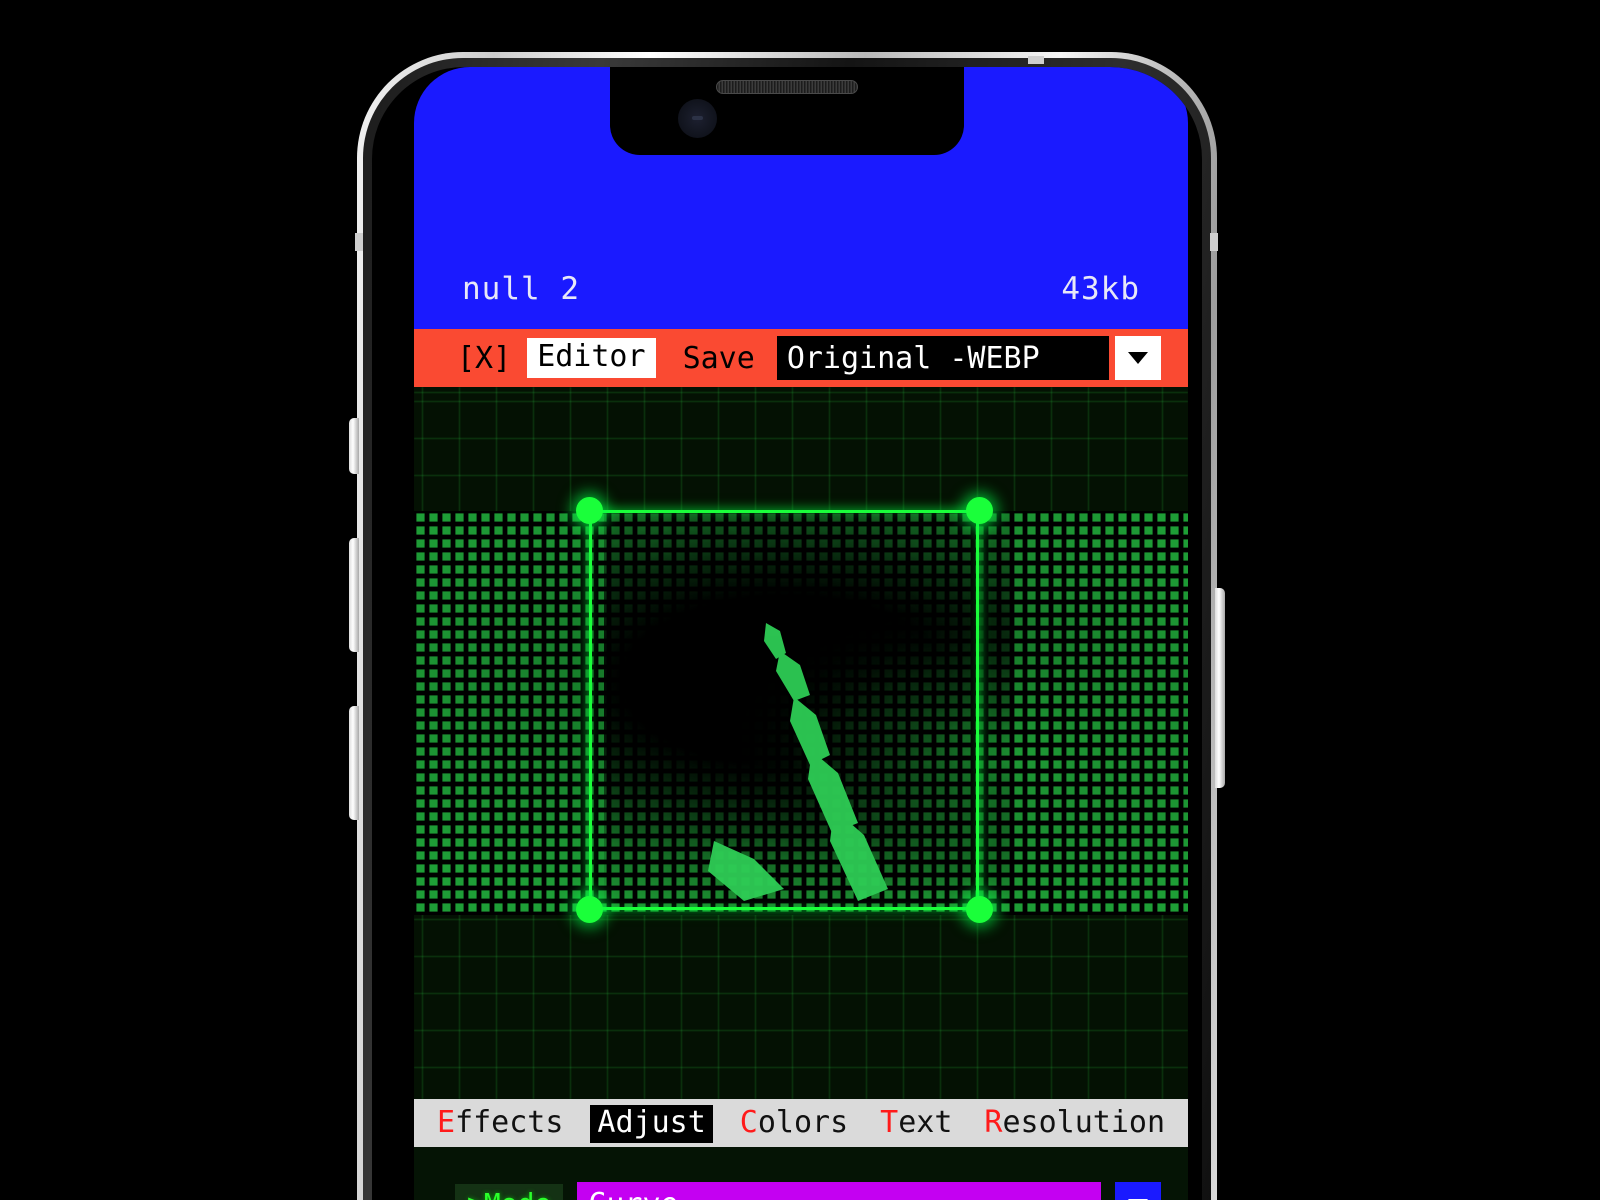 The image size is (1600, 1200). I want to click on page-title: null 2, so click(521, 289).